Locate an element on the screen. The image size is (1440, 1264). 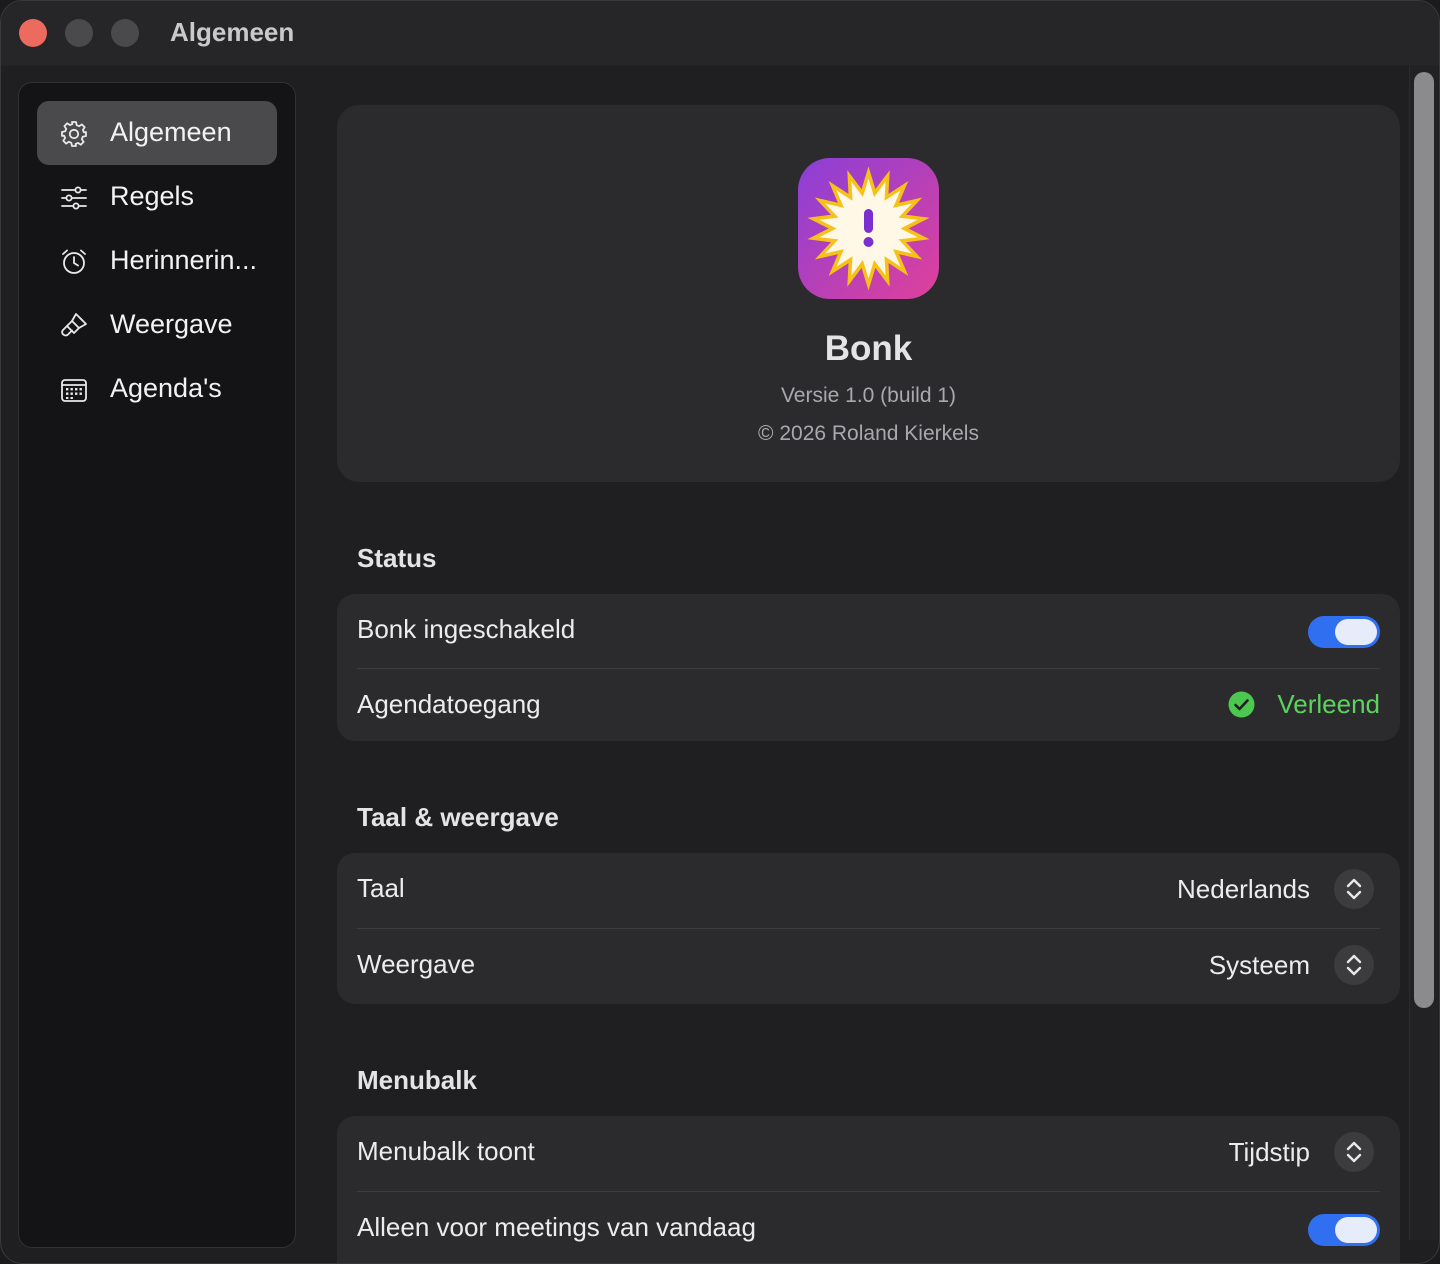
titlebar: Algemeen is located at coordinates (720, 33).